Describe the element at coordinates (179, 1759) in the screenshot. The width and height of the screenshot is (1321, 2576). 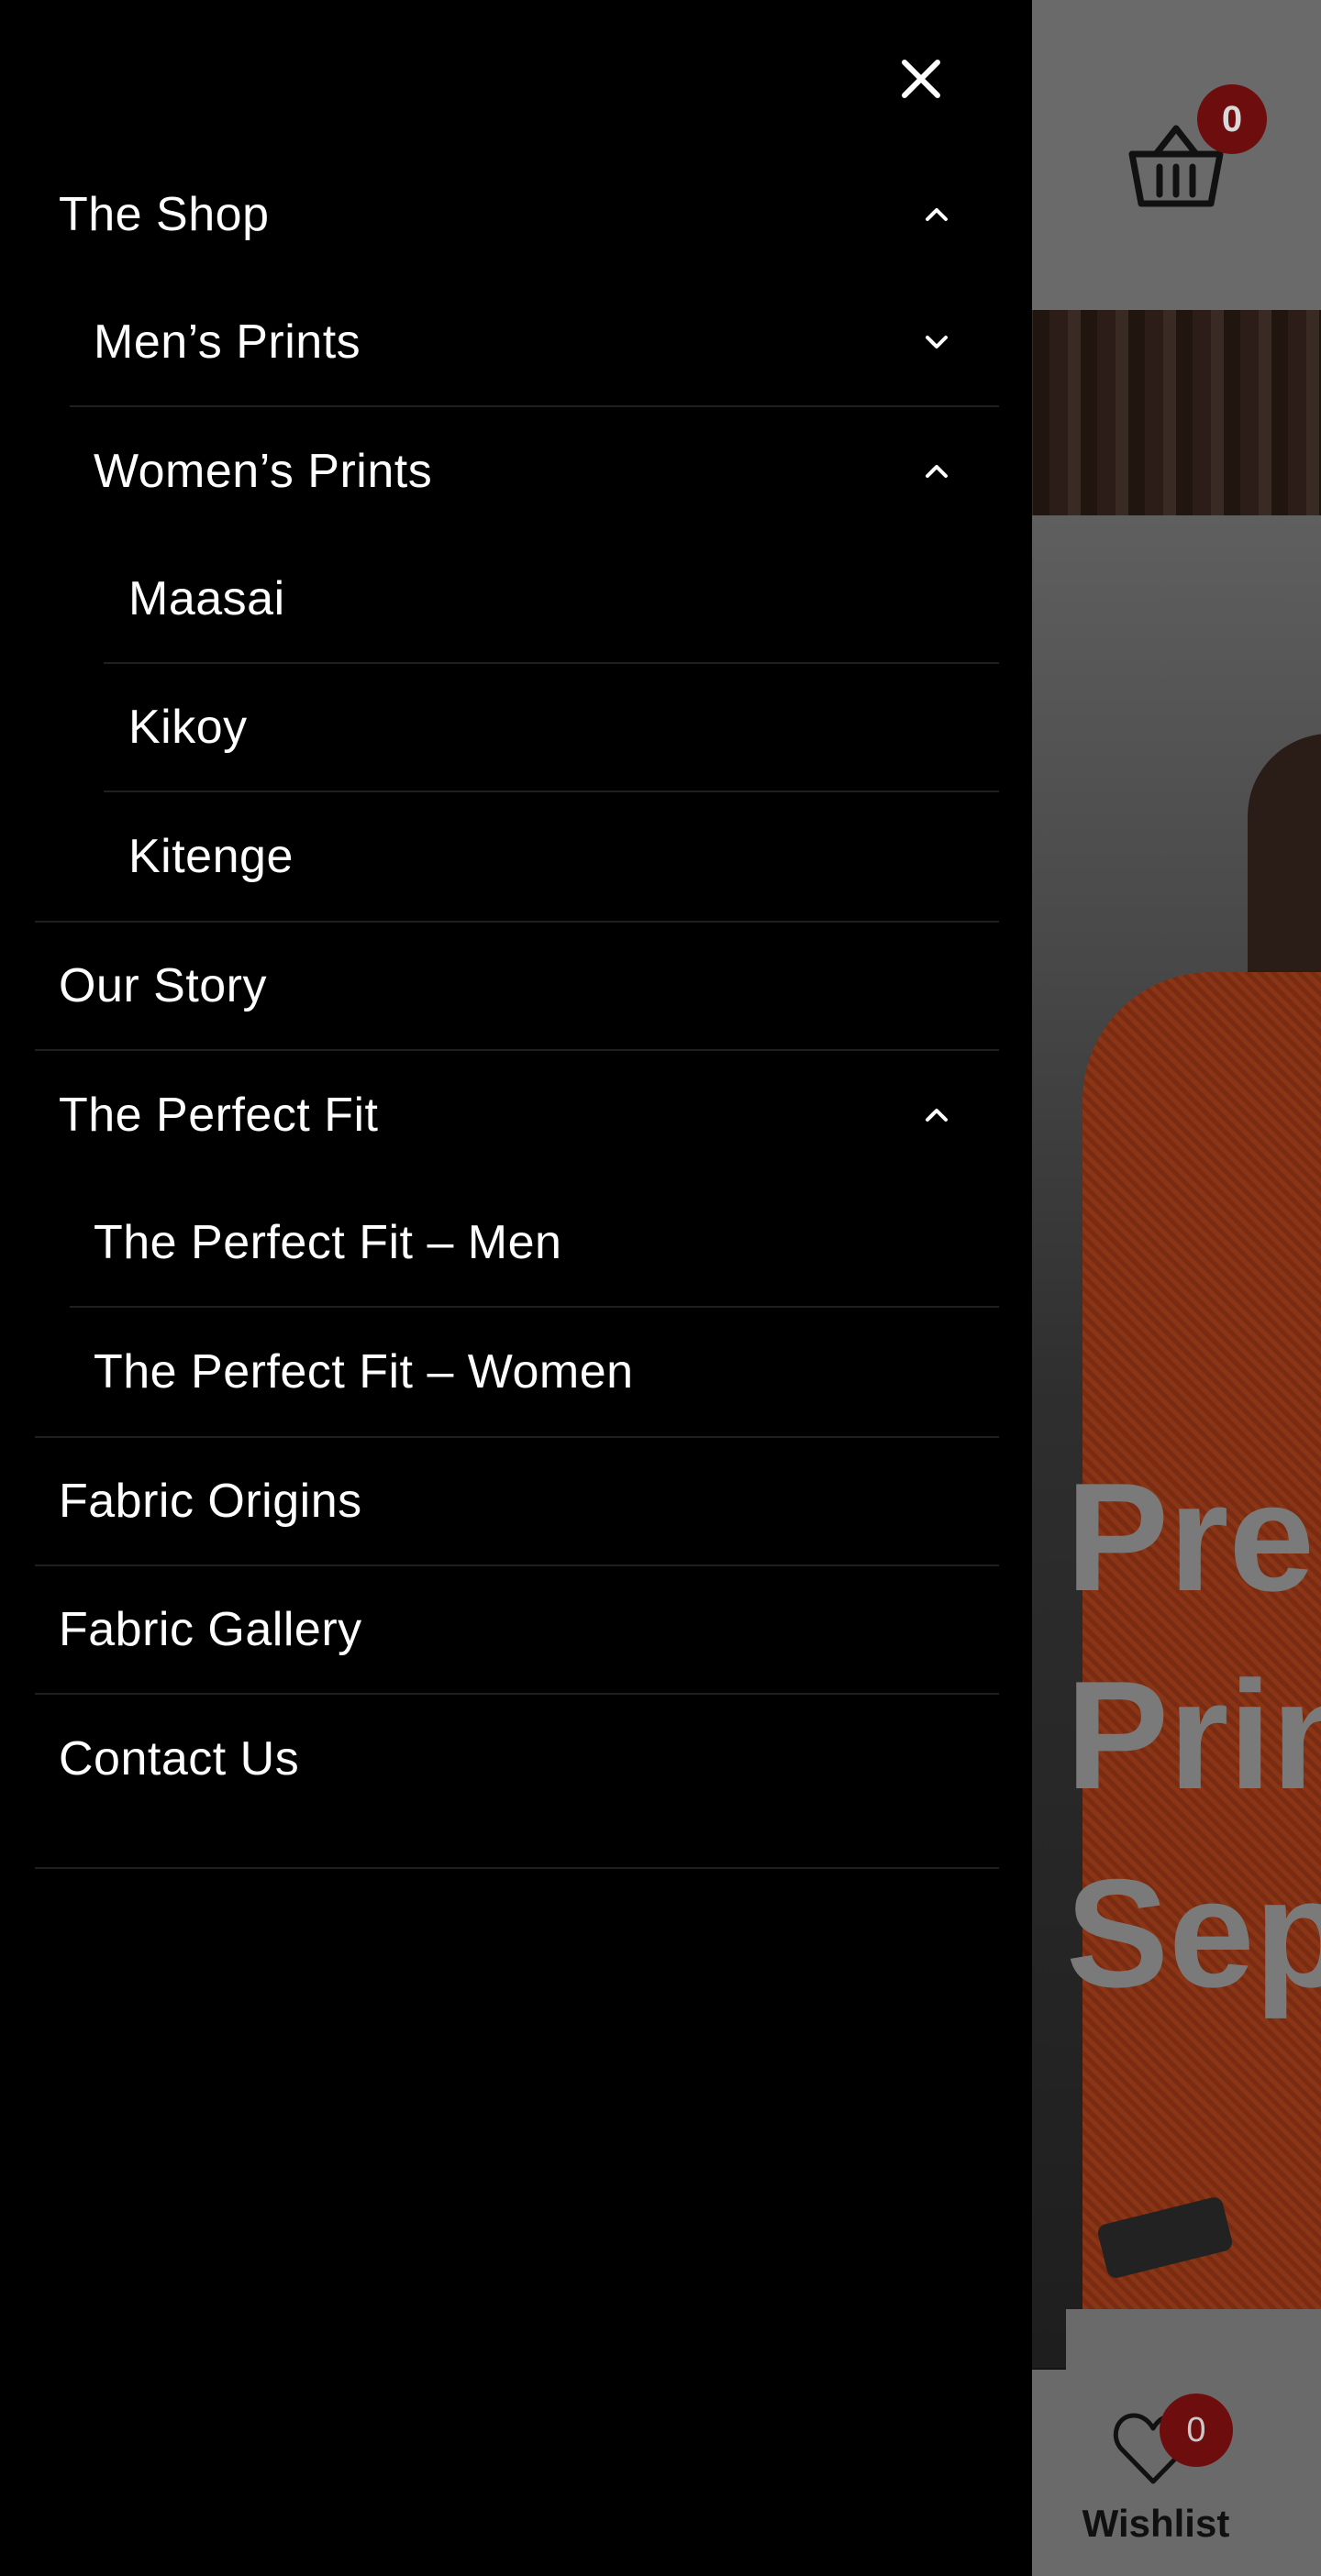
I see `menu-item-label: Contact Us` at that location.